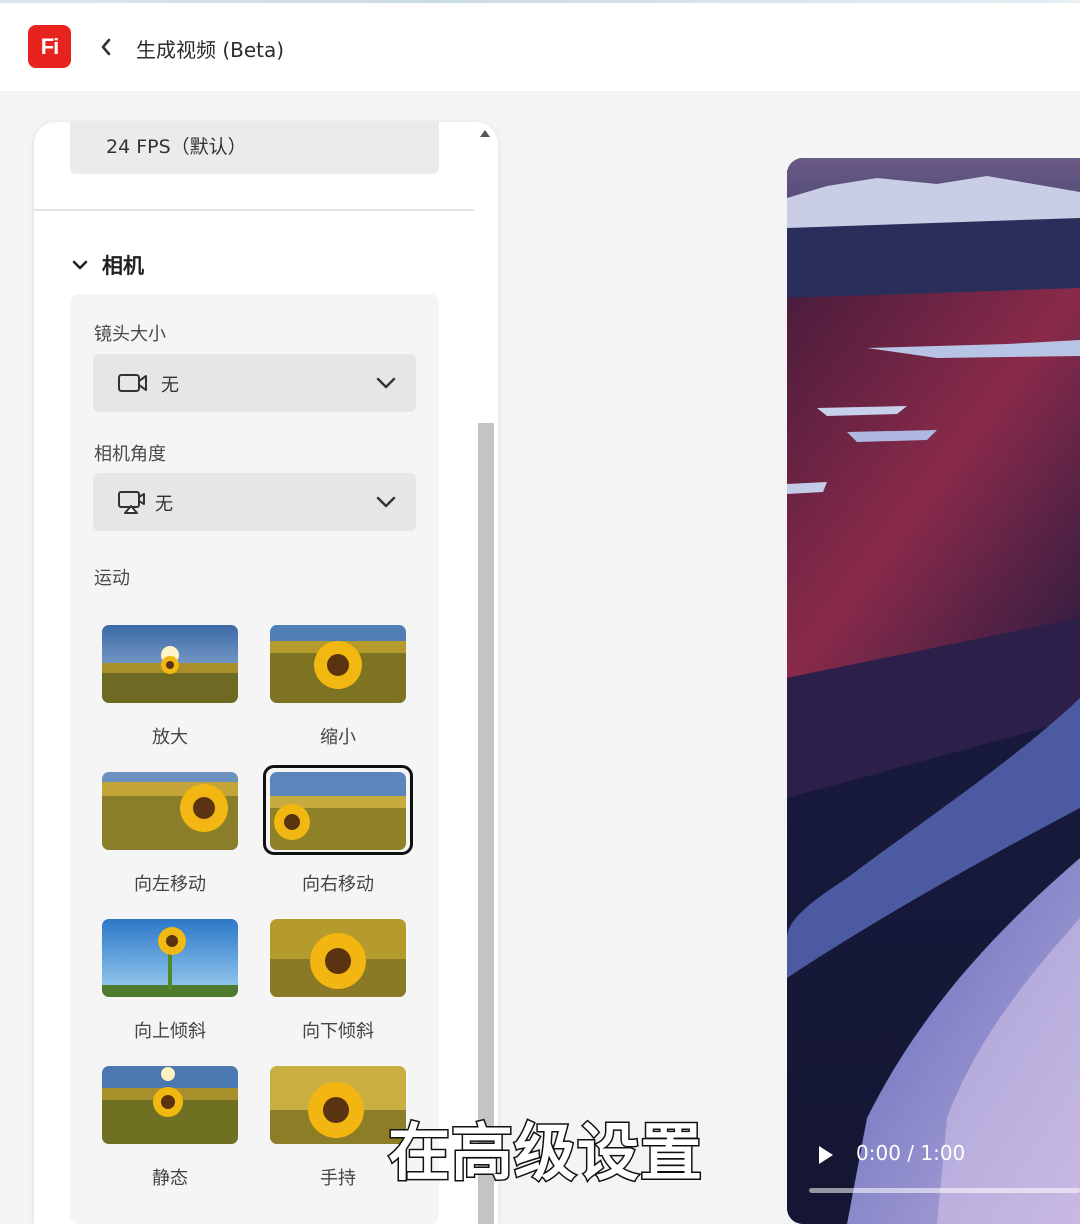 Image resolution: width=1080 pixels, height=1224 pixels. What do you see at coordinates (170, 737) in the screenshot?
I see `motion-label: 放大` at bounding box center [170, 737].